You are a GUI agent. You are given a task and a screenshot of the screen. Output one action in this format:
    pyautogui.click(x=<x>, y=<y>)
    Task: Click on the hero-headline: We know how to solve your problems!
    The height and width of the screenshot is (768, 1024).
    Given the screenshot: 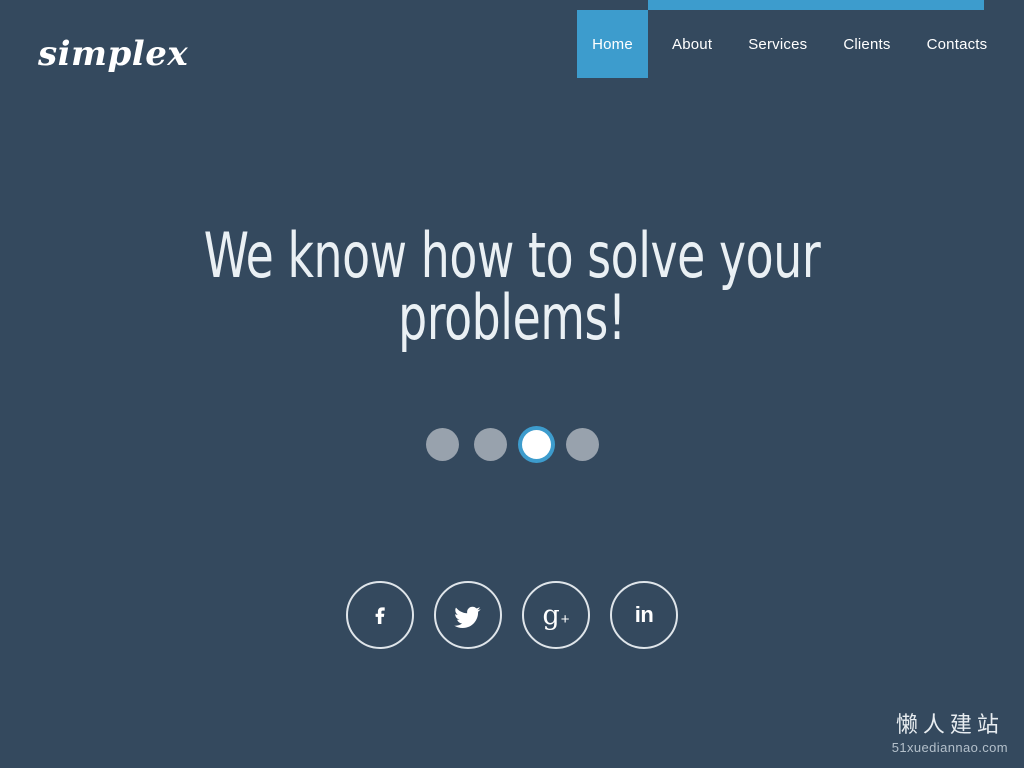 What is the action you would take?
    pyautogui.click(x=512, y=286)
    